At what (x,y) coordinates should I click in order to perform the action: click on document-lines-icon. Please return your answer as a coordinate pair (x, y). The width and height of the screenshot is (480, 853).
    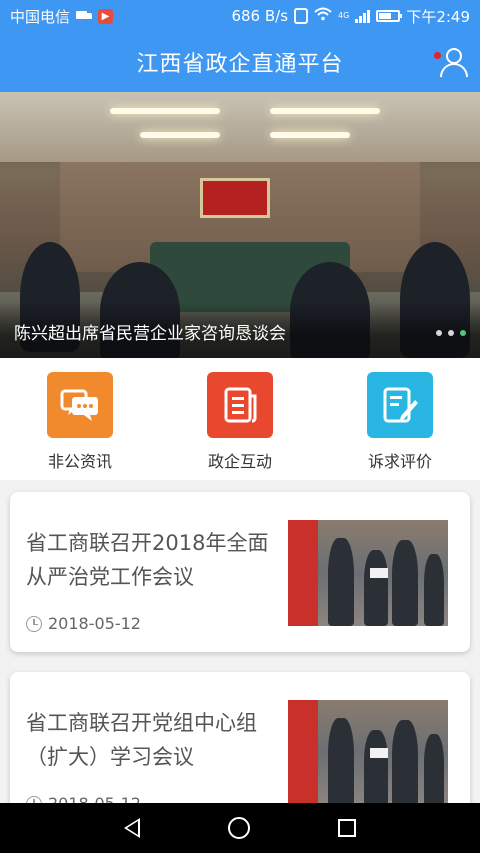
    Looking at the image, I should click on (240, 405).